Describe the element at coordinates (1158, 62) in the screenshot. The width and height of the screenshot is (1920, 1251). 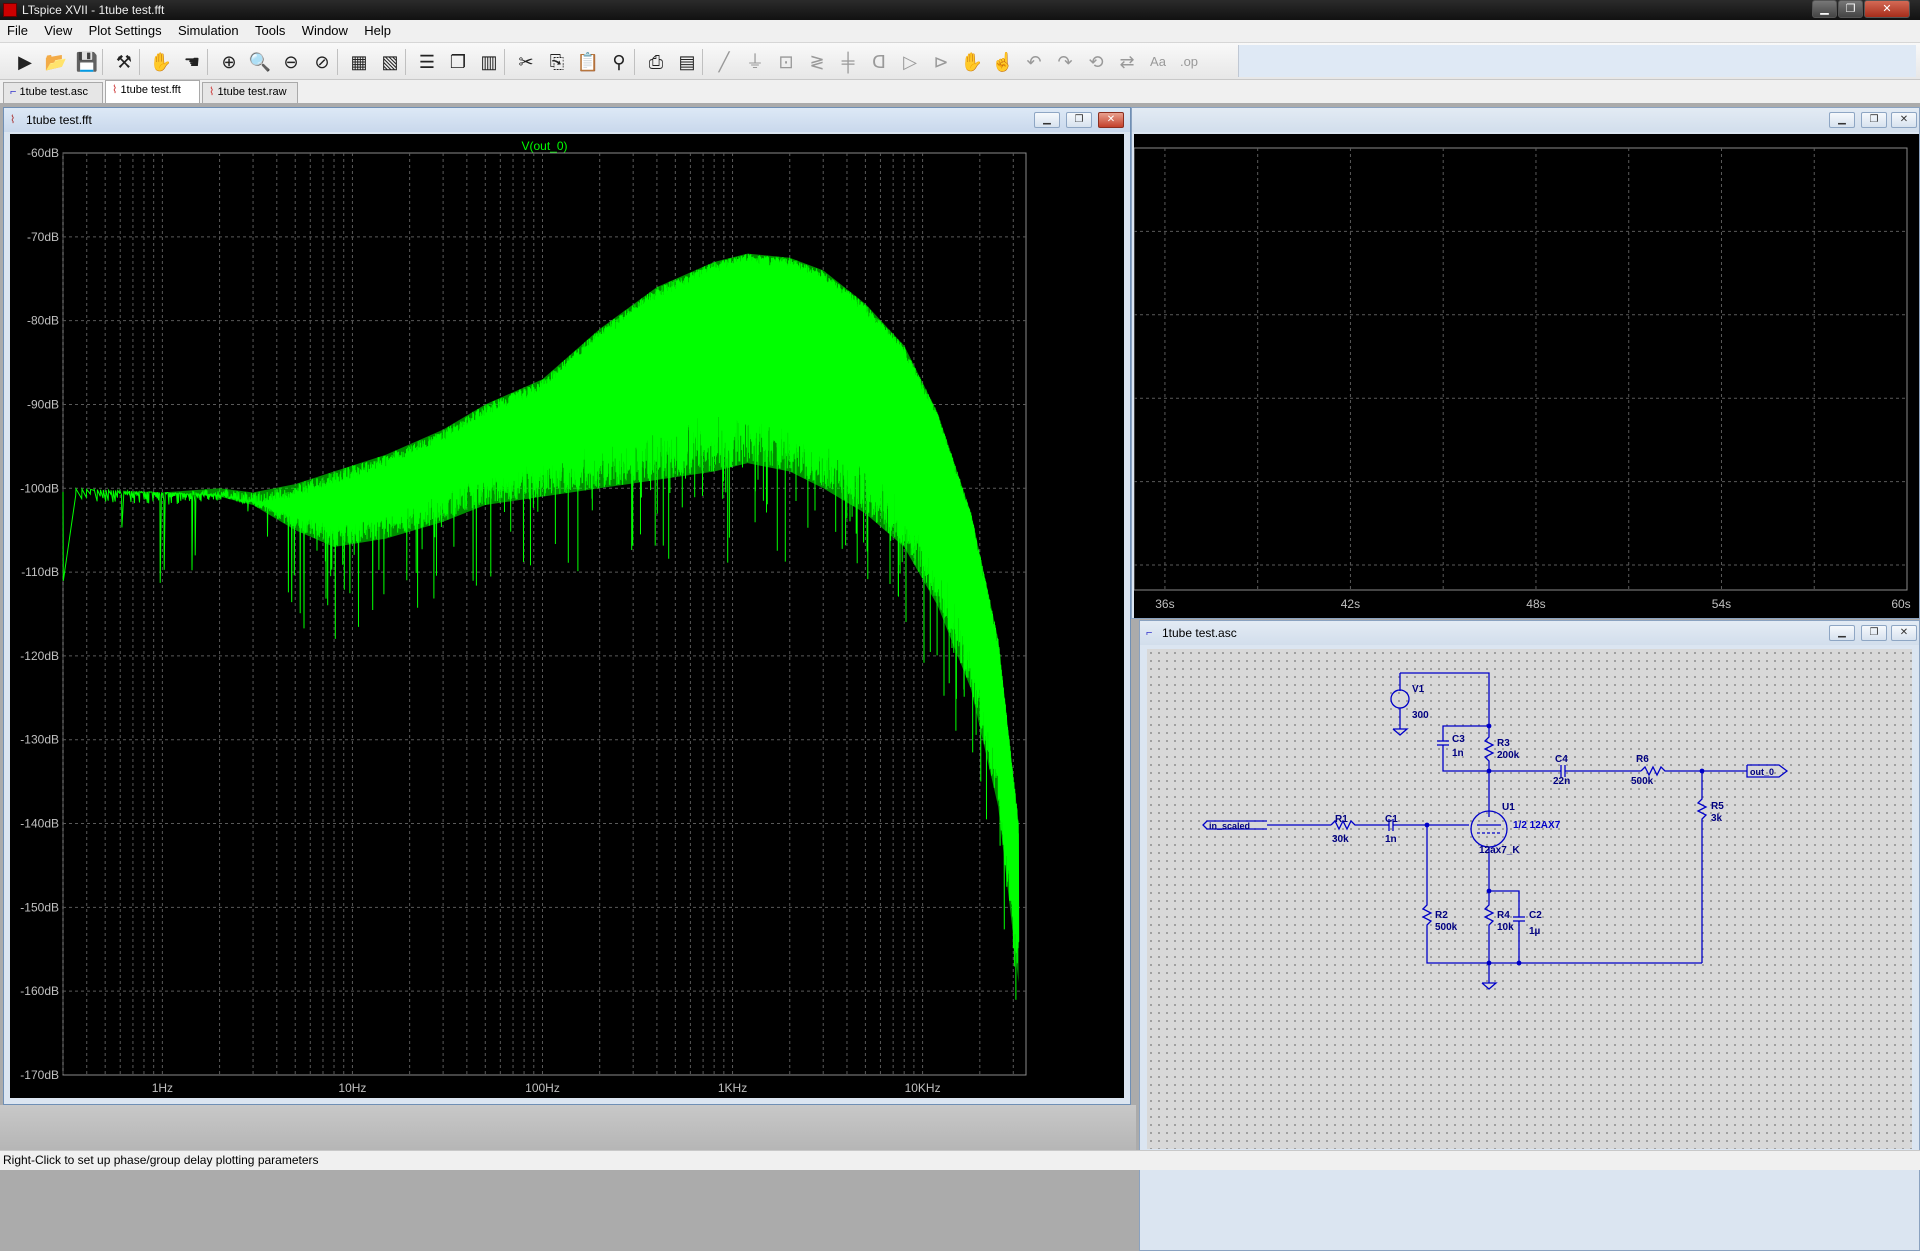
I see `text-icon: Aa` at that location.